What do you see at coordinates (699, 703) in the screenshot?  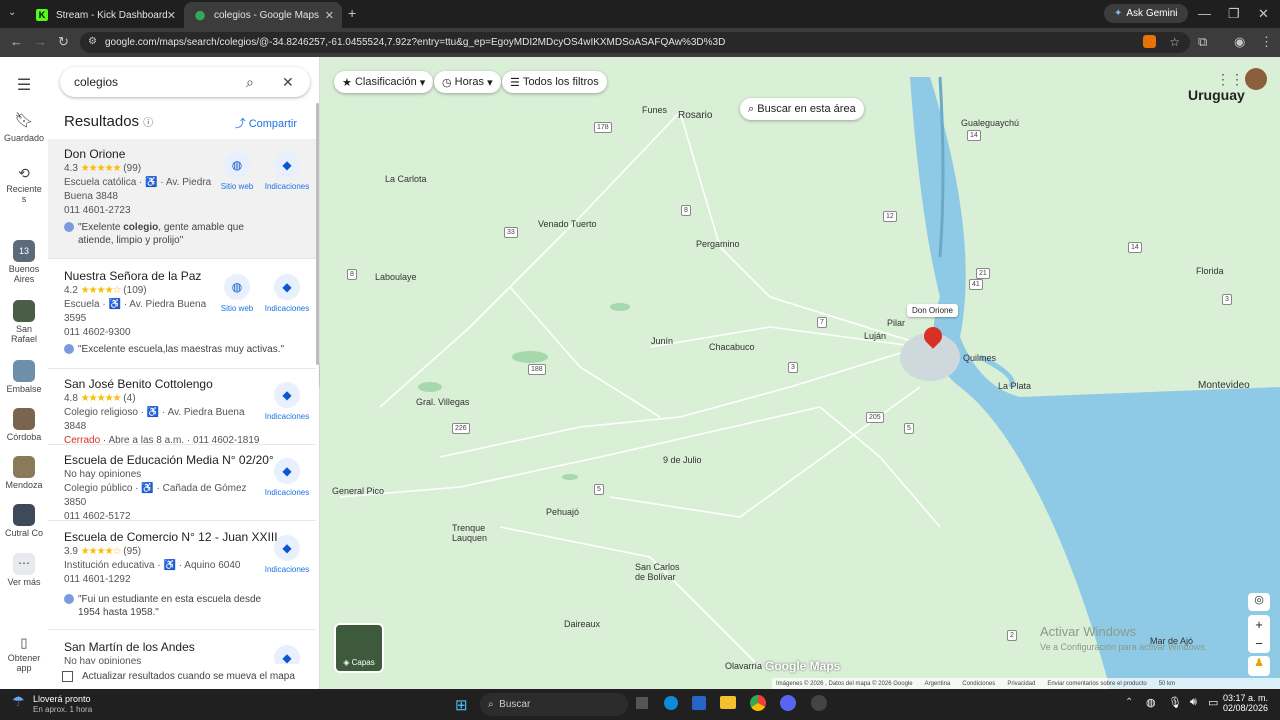 I see `store-icon` at bounding box center [699, 703].